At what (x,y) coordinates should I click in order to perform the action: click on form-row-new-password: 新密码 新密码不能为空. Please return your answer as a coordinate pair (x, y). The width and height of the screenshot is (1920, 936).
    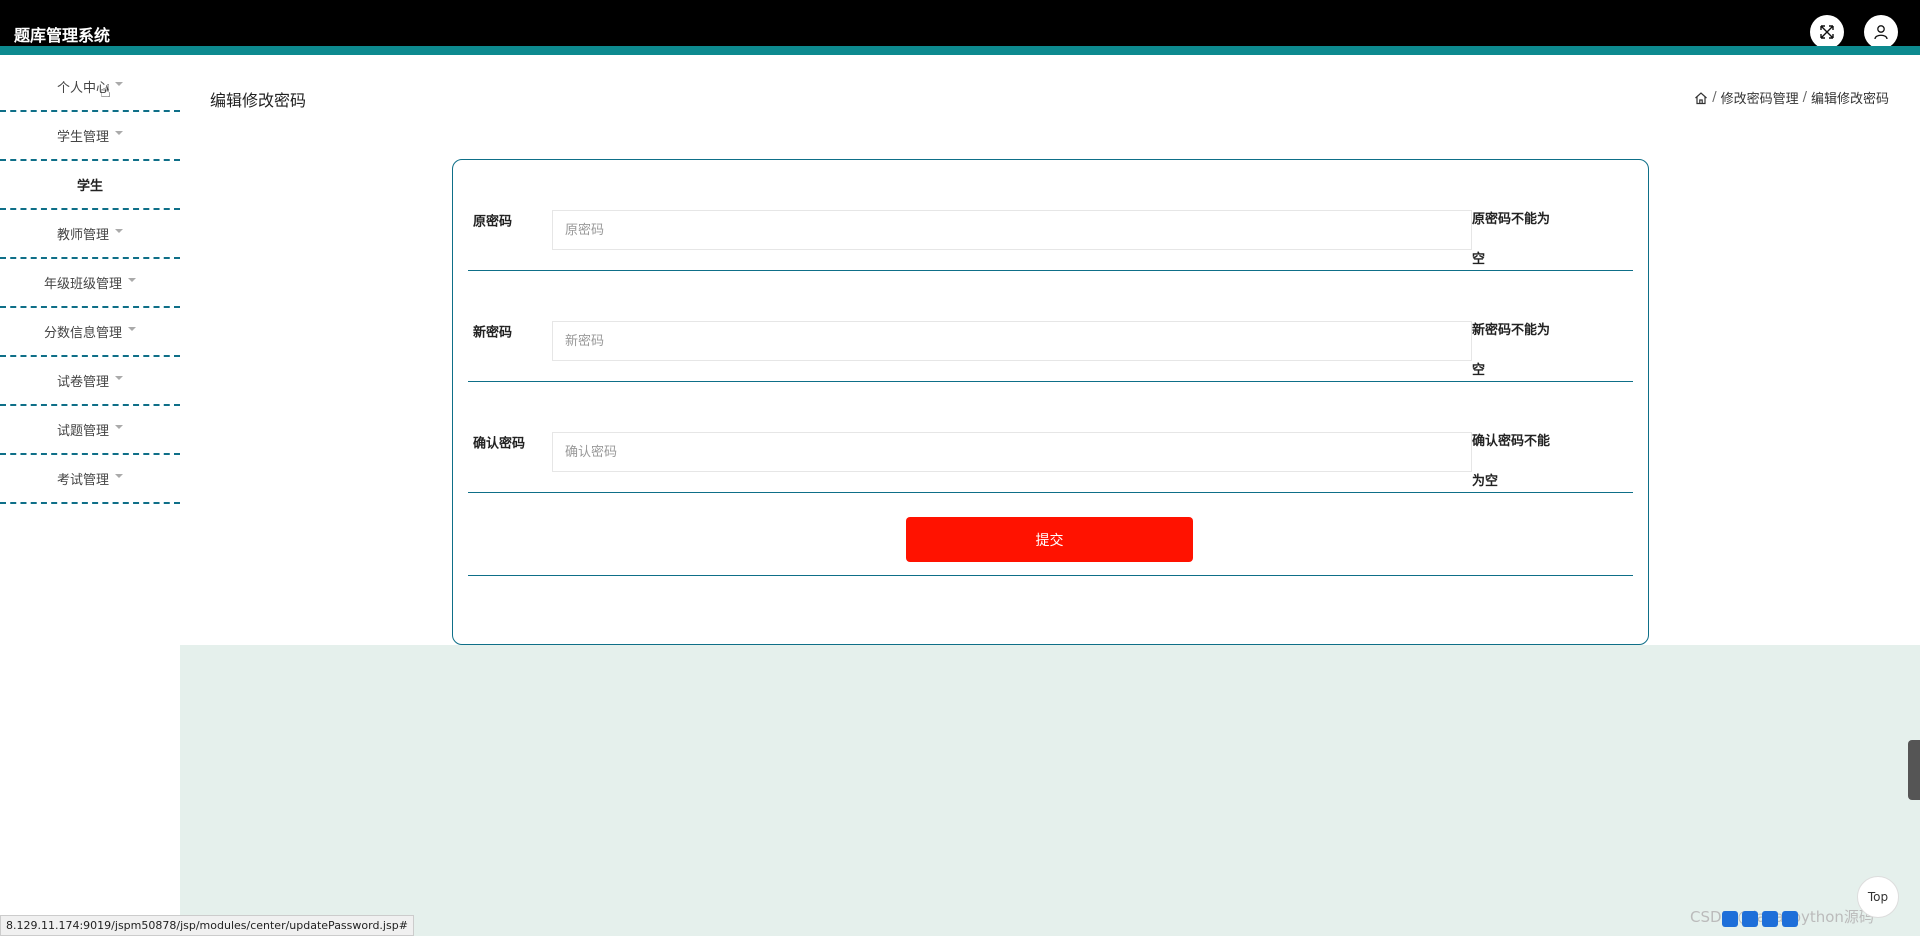
    Looking at the image, I should click on (1050, 326).